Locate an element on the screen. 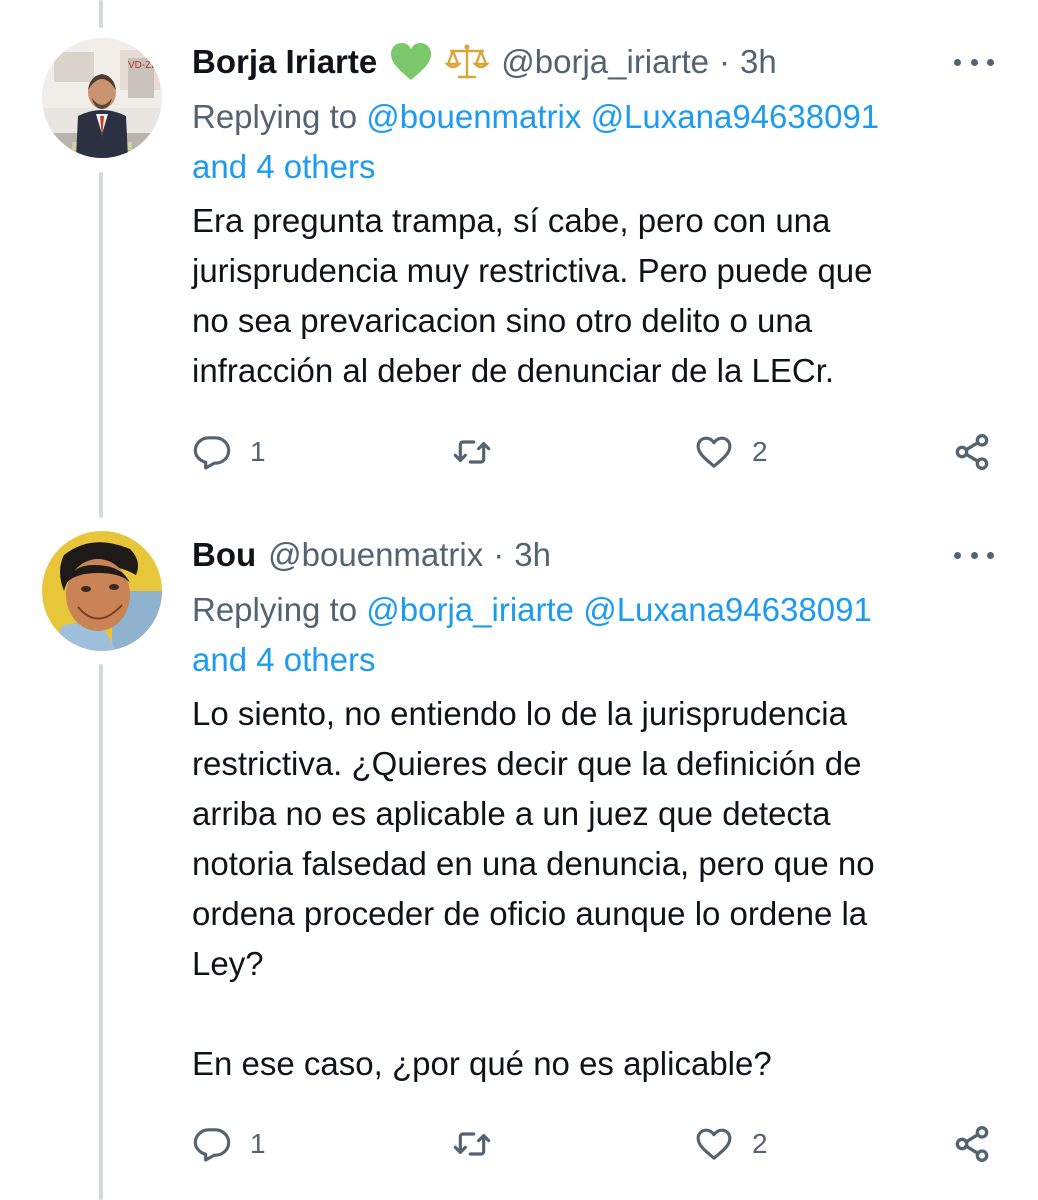  user-handle: @bouenmatrix is located at coordinates (375, 555).